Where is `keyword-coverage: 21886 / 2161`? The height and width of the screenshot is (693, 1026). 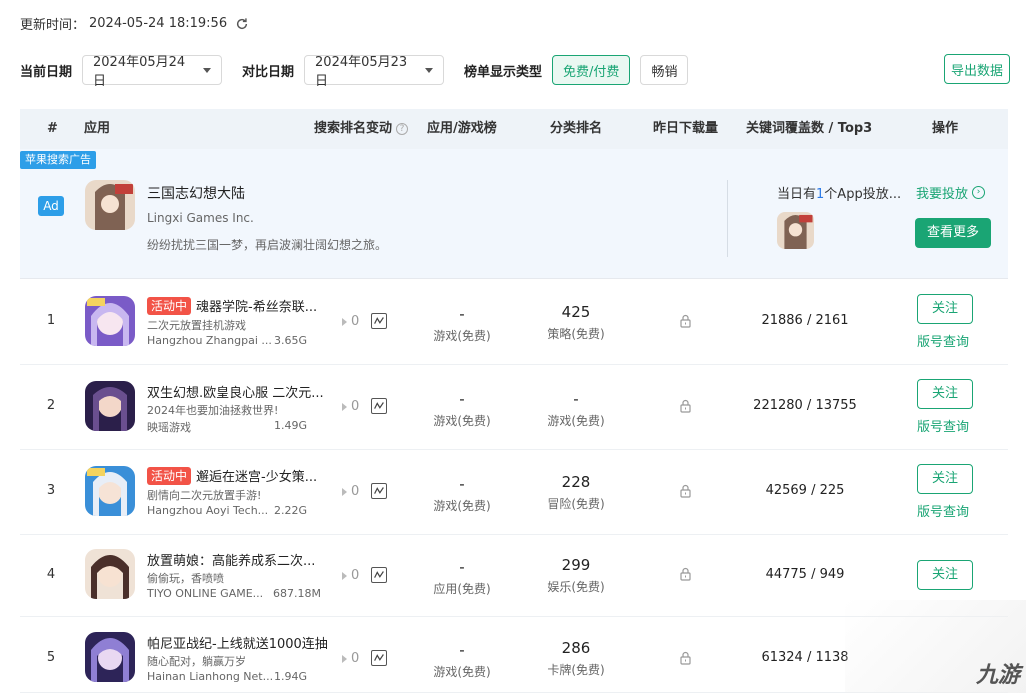 keyword-coverage: 21886 / 2161 is located at coordinates (805, 320).